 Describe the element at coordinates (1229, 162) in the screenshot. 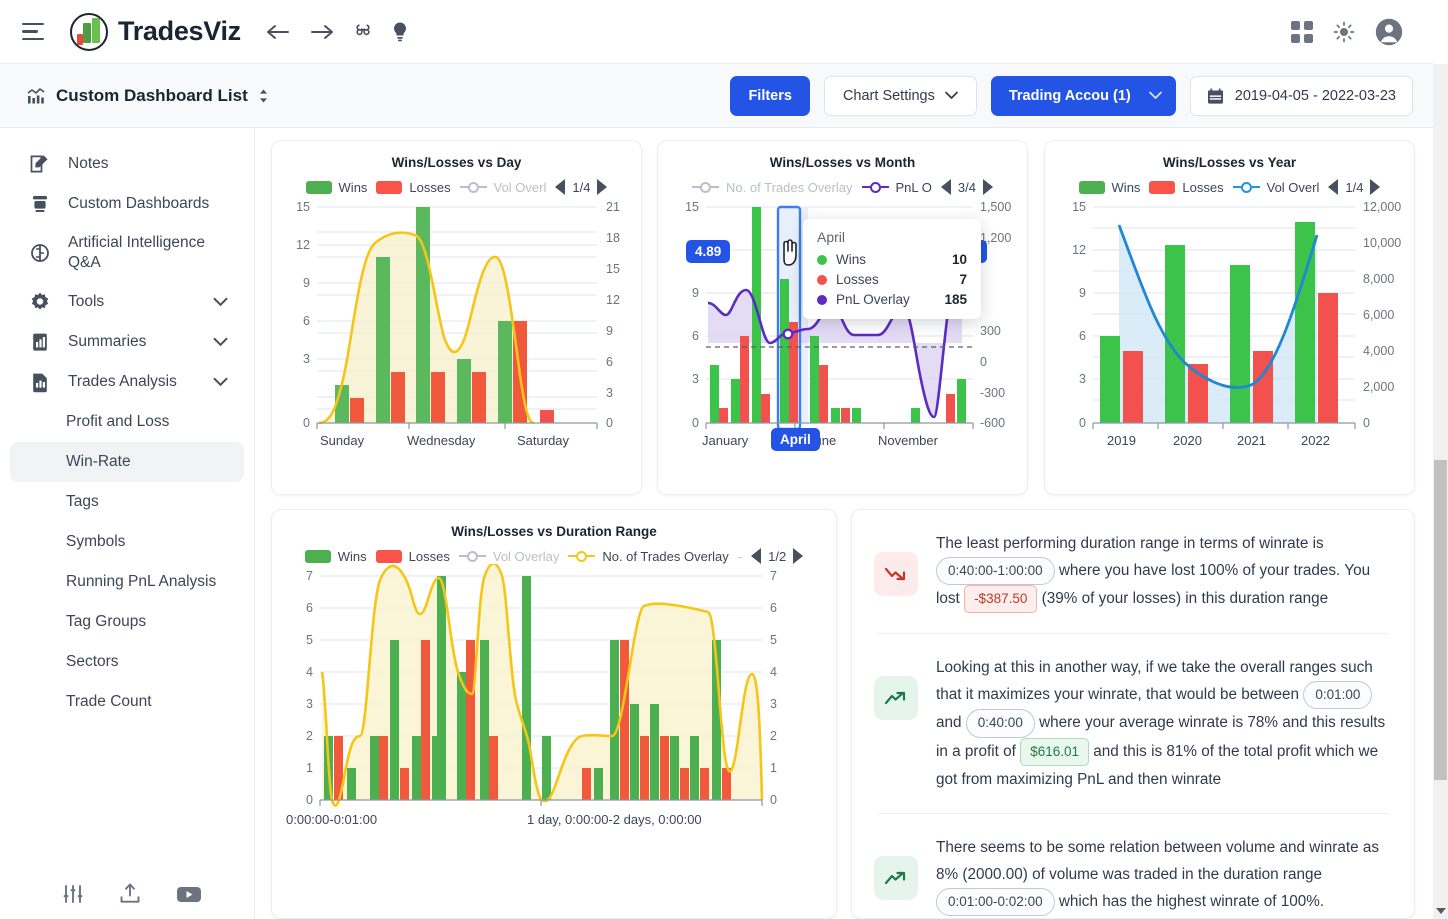

I see `chart-title: Wins/Losses vs Year` at that location.